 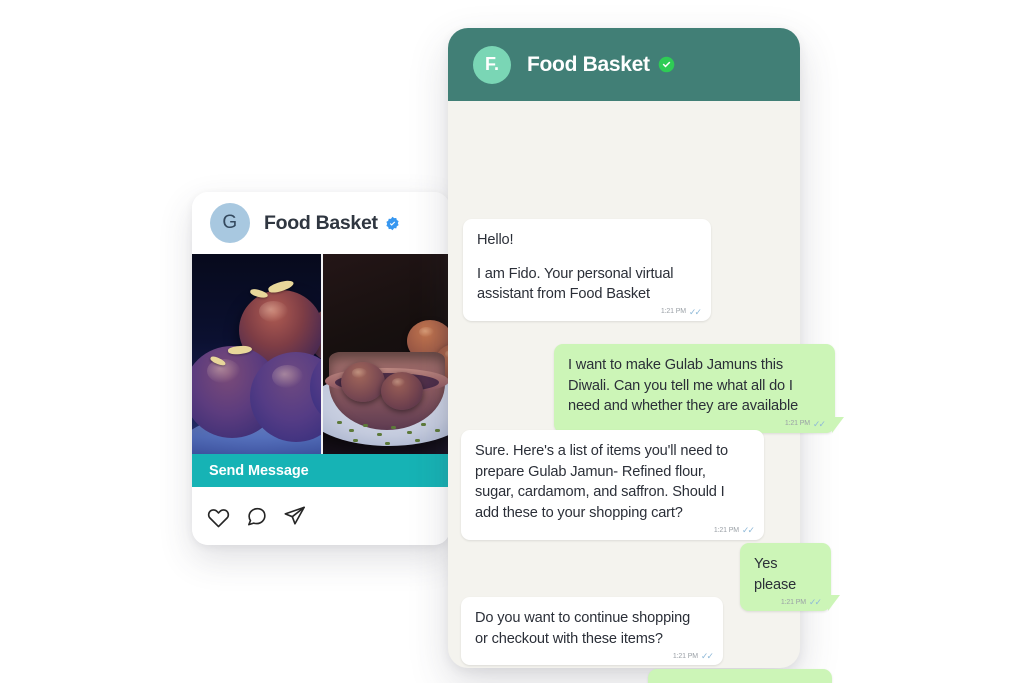 I want to click on avatar: G, so click(x=230, y=223).